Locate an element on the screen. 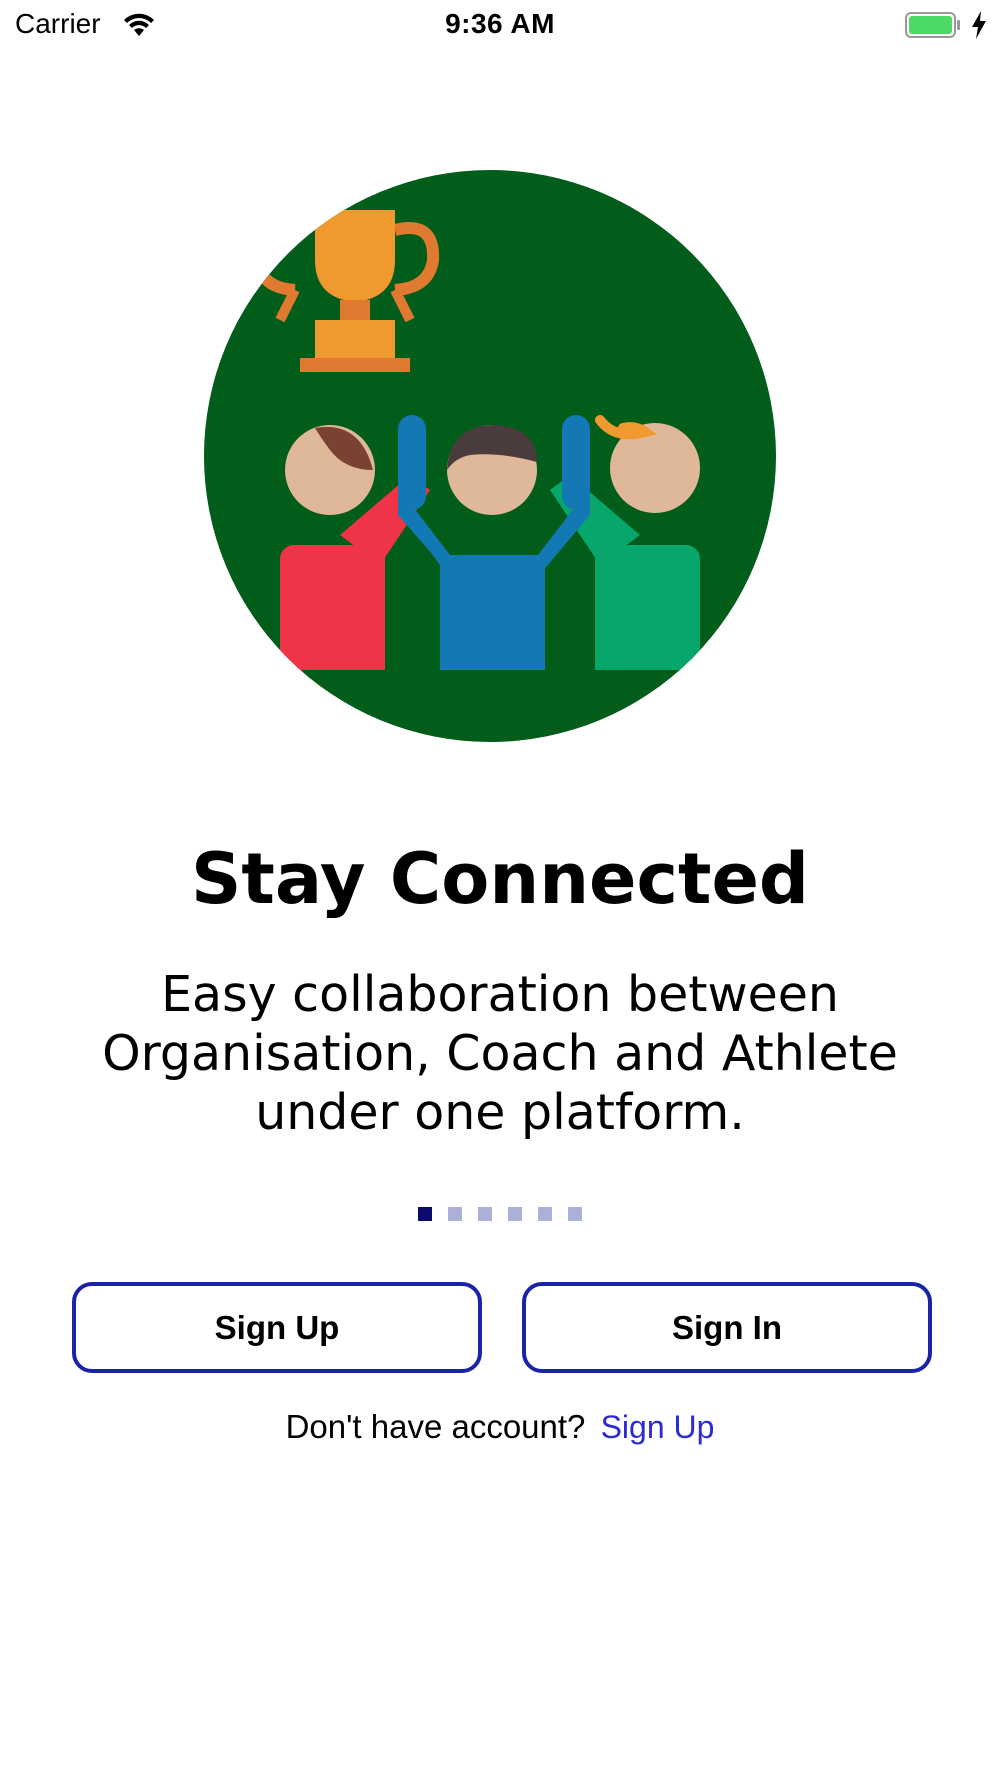  signup-prompt: Don't have account? Sign Up is located at coordinates (500, 1427).